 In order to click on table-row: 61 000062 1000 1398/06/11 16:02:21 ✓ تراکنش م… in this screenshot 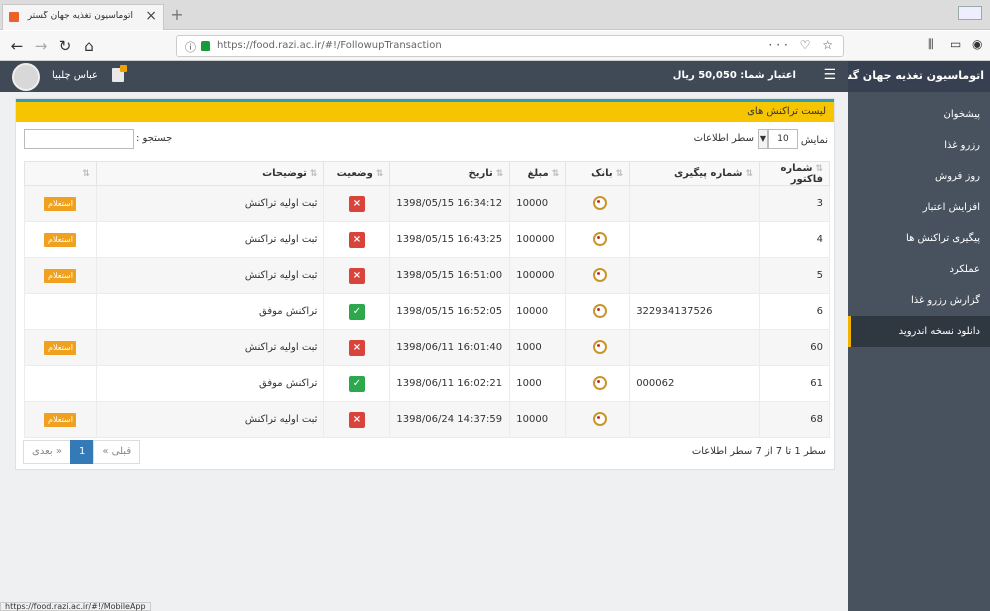, I will do `click(427, 383)`.